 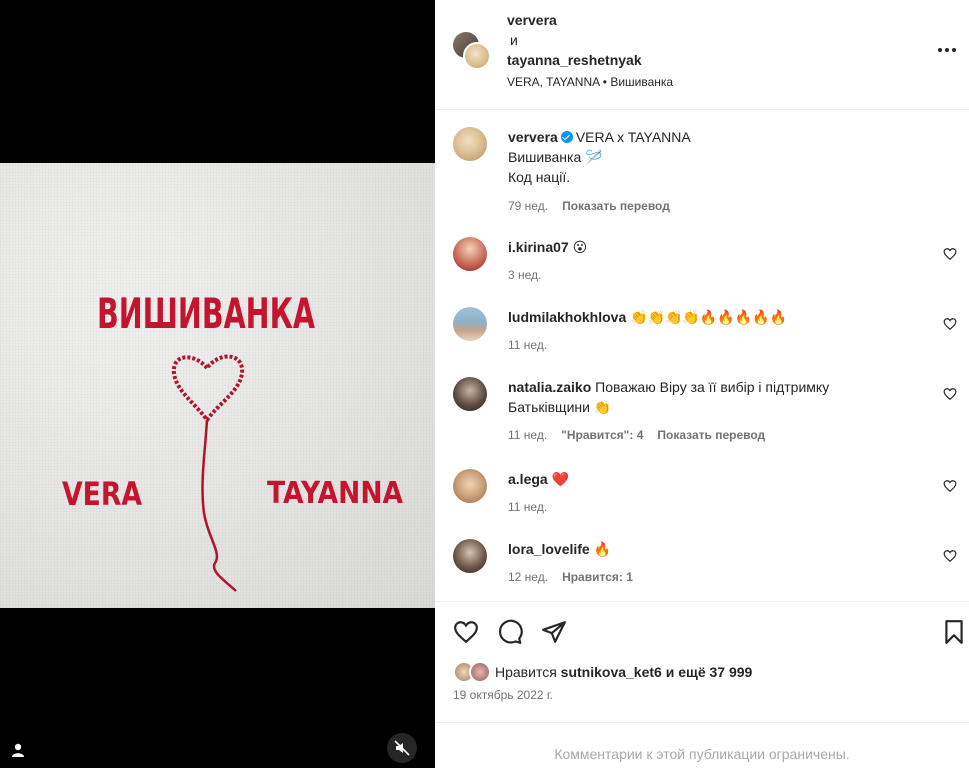 I want to click on caption-time: 79 нед., so click(x=528, y=206).